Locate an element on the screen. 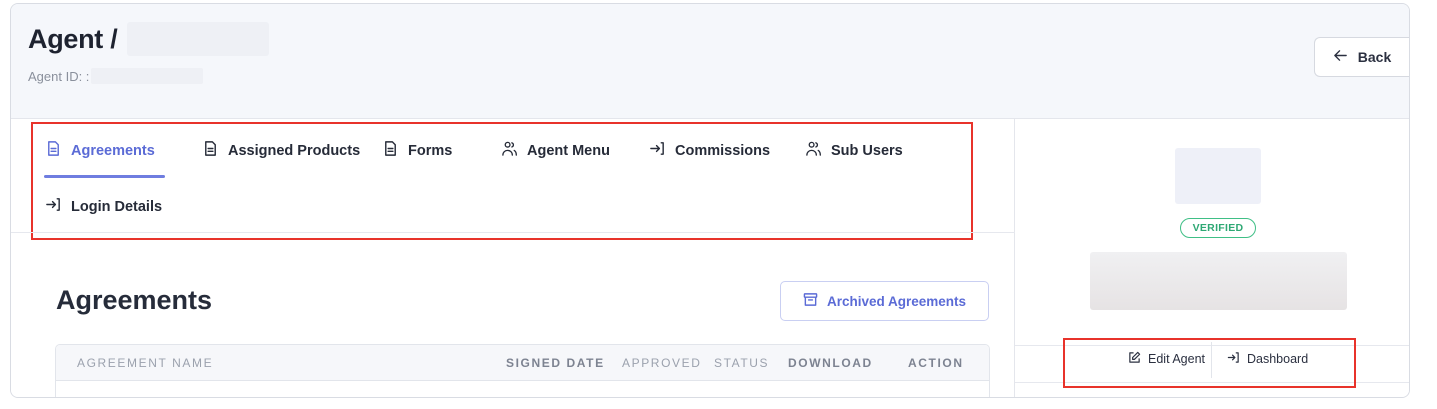  tab-agreements: Agreements is located at coordinates (100, 150).